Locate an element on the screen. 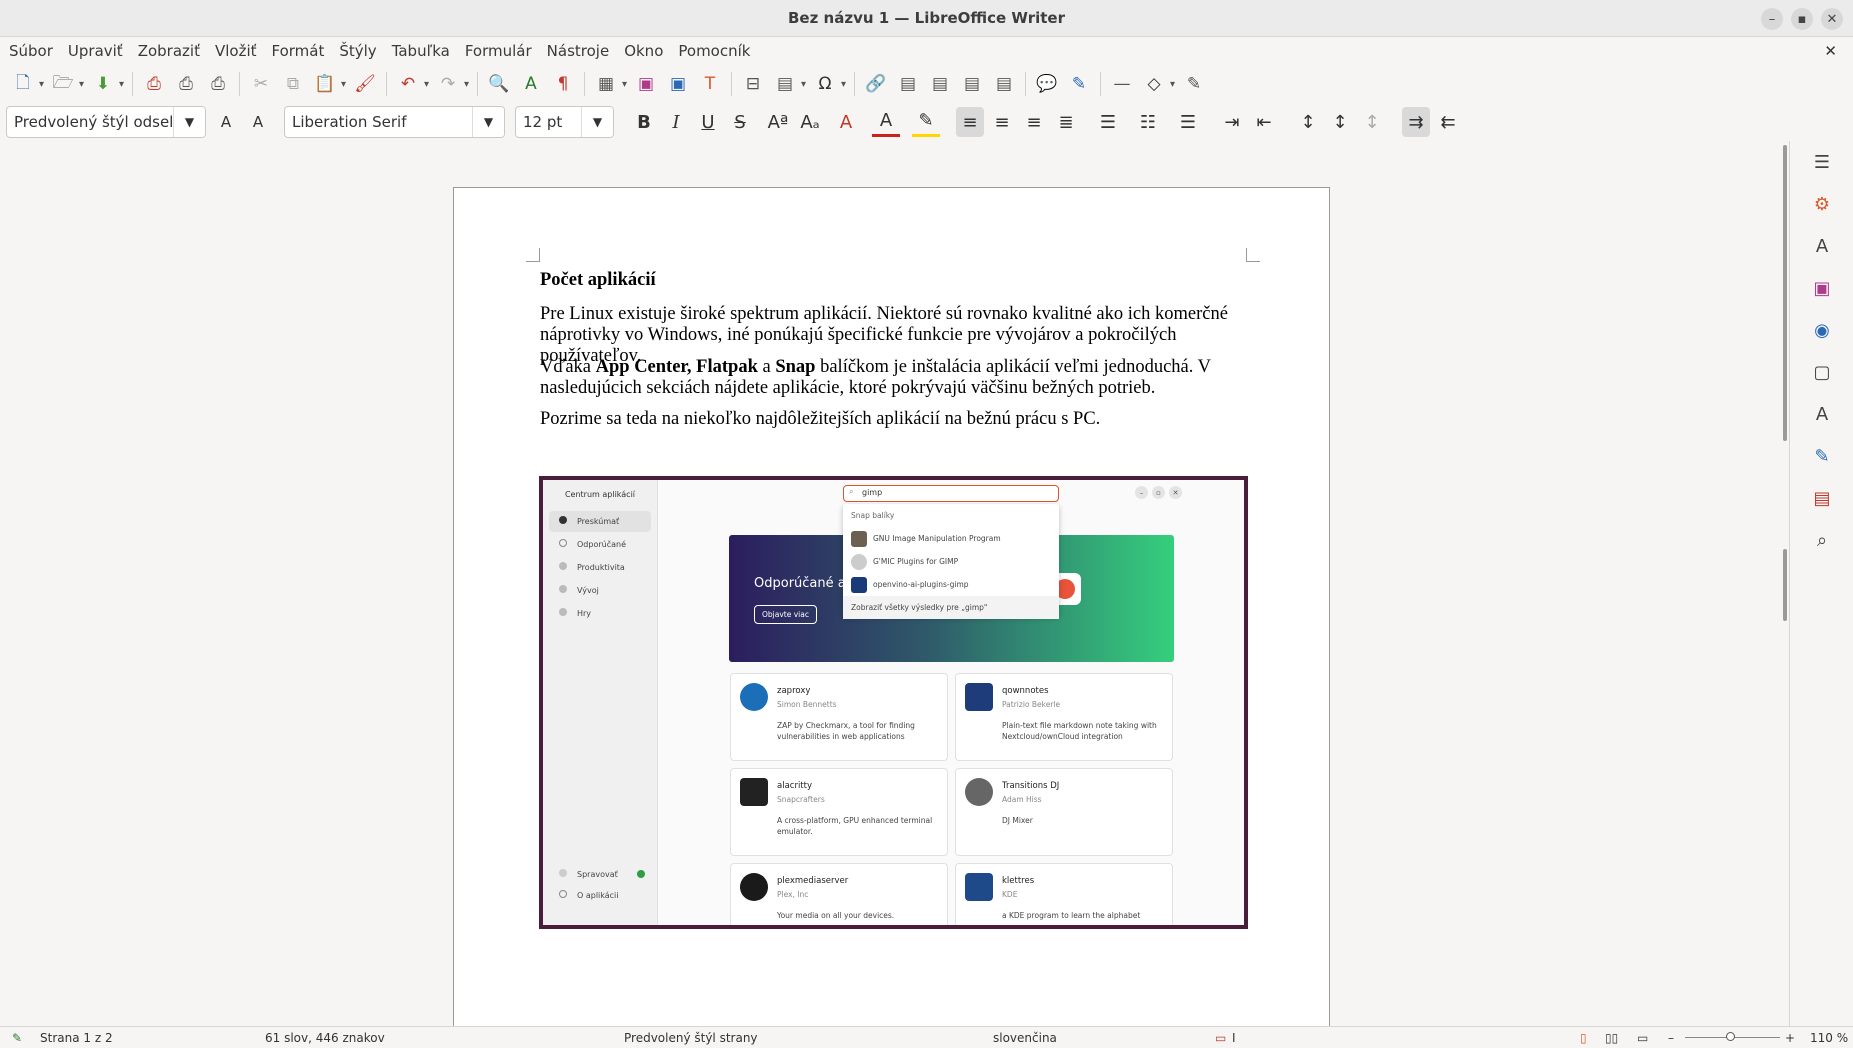 The height and width of the screenshot is (1048, 1853). align-right-icon: ≡ is located at coordinates (1034, 122).